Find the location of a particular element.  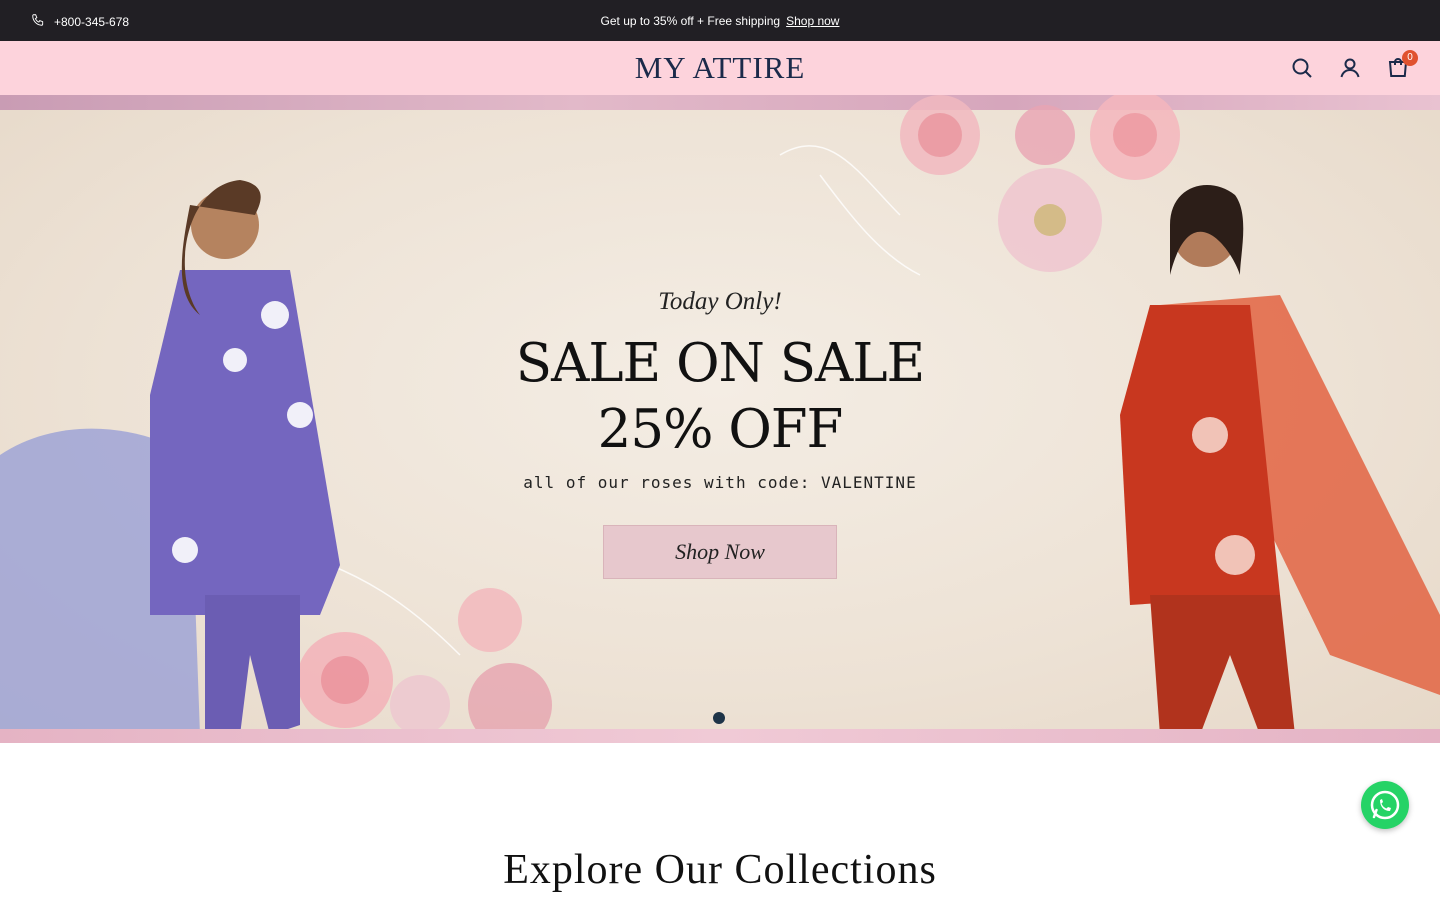

collections-heading: Explore Our Collections is located at coordinates (720, 870).